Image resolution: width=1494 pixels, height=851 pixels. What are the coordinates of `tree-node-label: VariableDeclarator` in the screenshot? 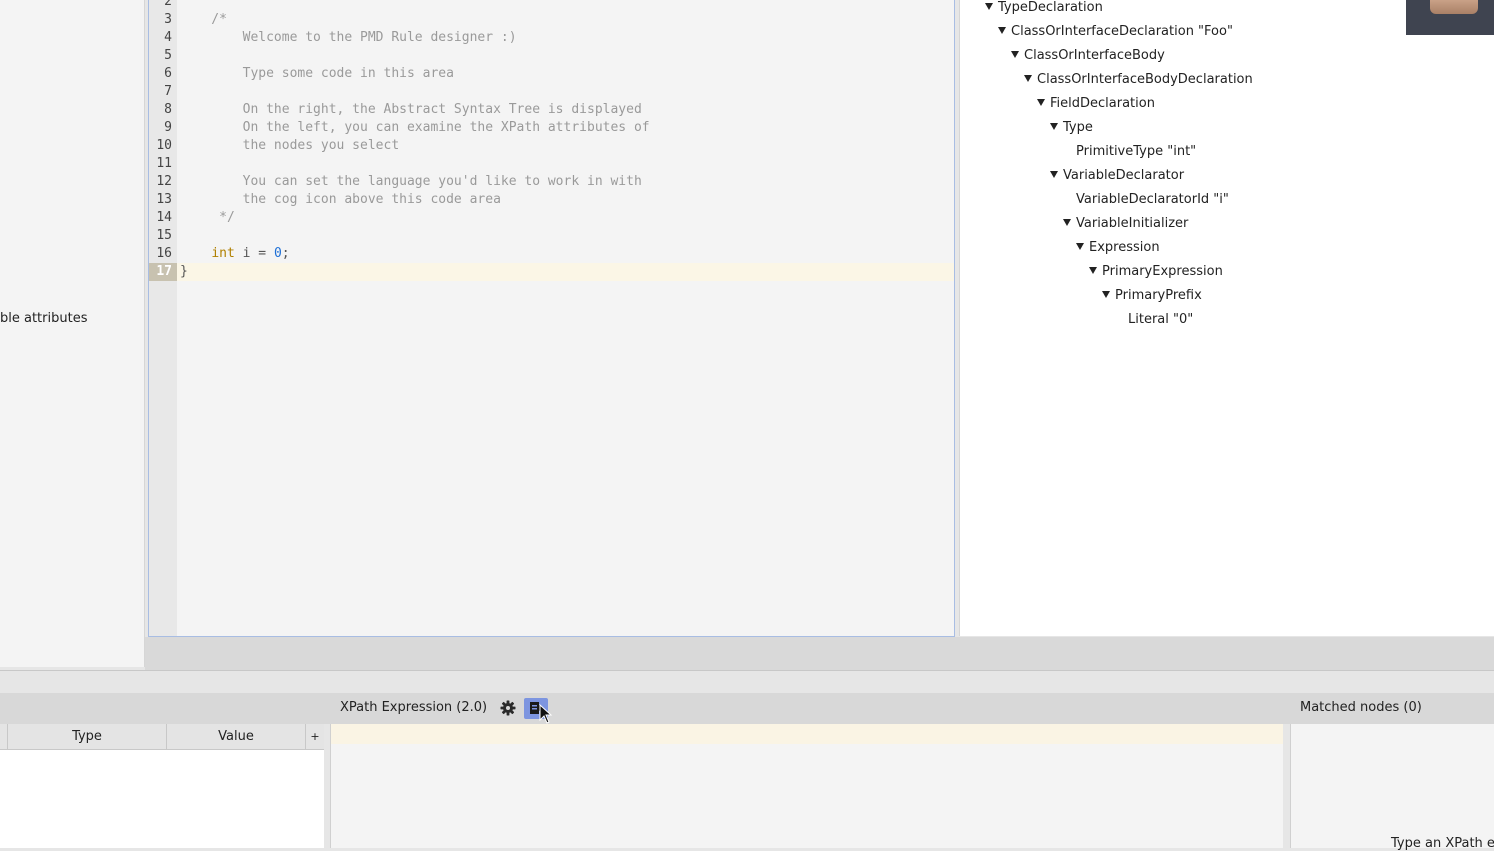 It's located at (1124, 175).